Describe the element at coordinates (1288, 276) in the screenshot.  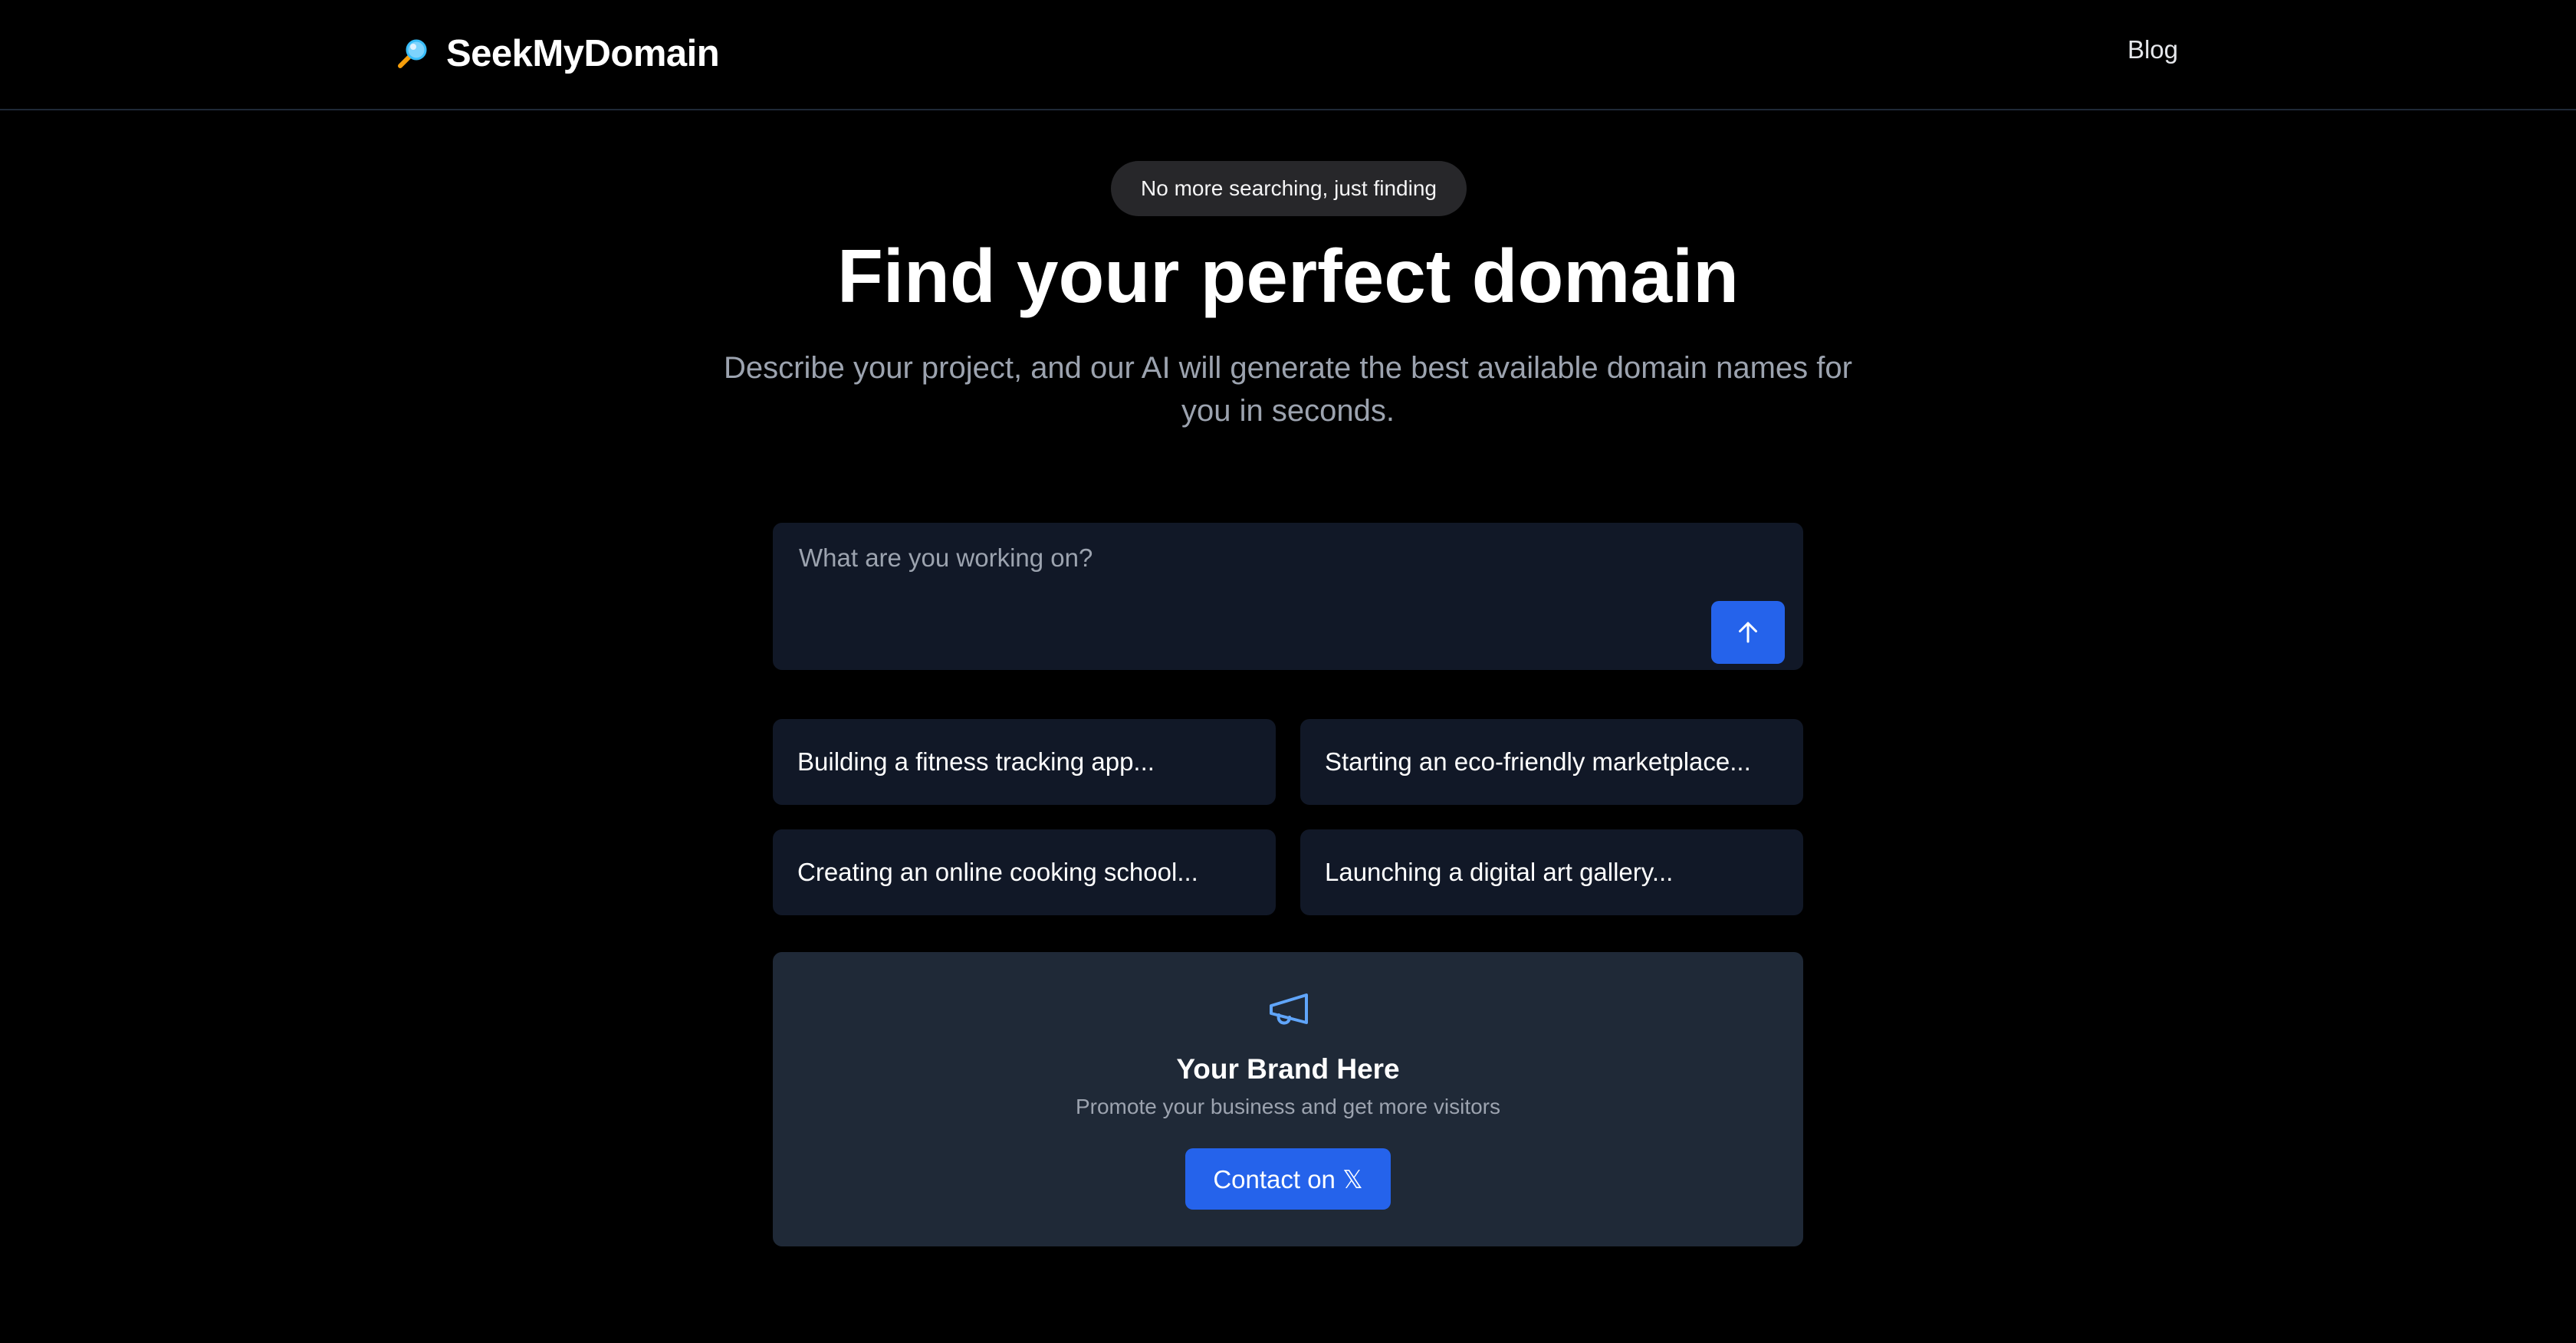
I see `page-title: Find your perfect domain` at that location.